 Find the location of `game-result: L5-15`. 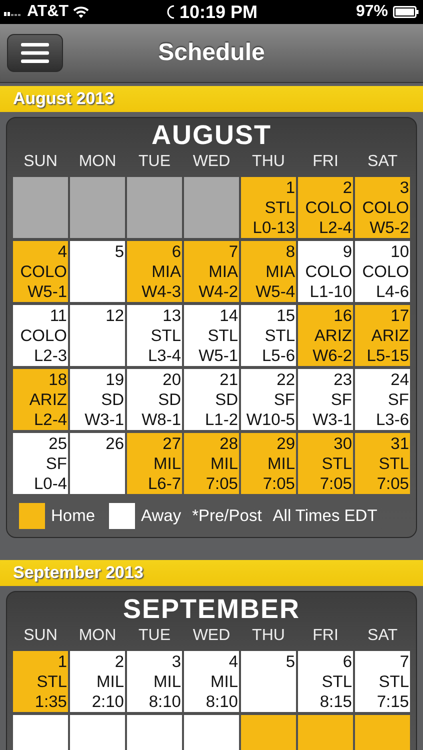

game-result: L5-15 is located at coordinates (387, 356).